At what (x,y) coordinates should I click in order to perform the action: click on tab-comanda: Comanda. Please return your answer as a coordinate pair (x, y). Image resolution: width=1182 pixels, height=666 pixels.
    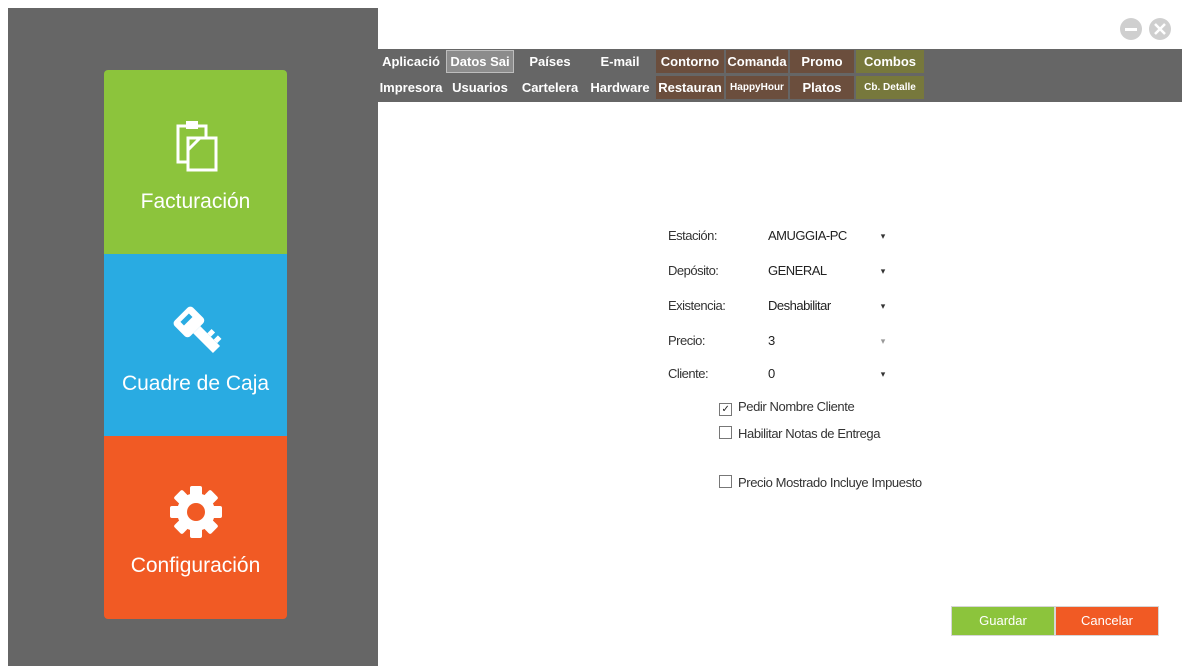
    Looking at the image, I should click on (757, 61).